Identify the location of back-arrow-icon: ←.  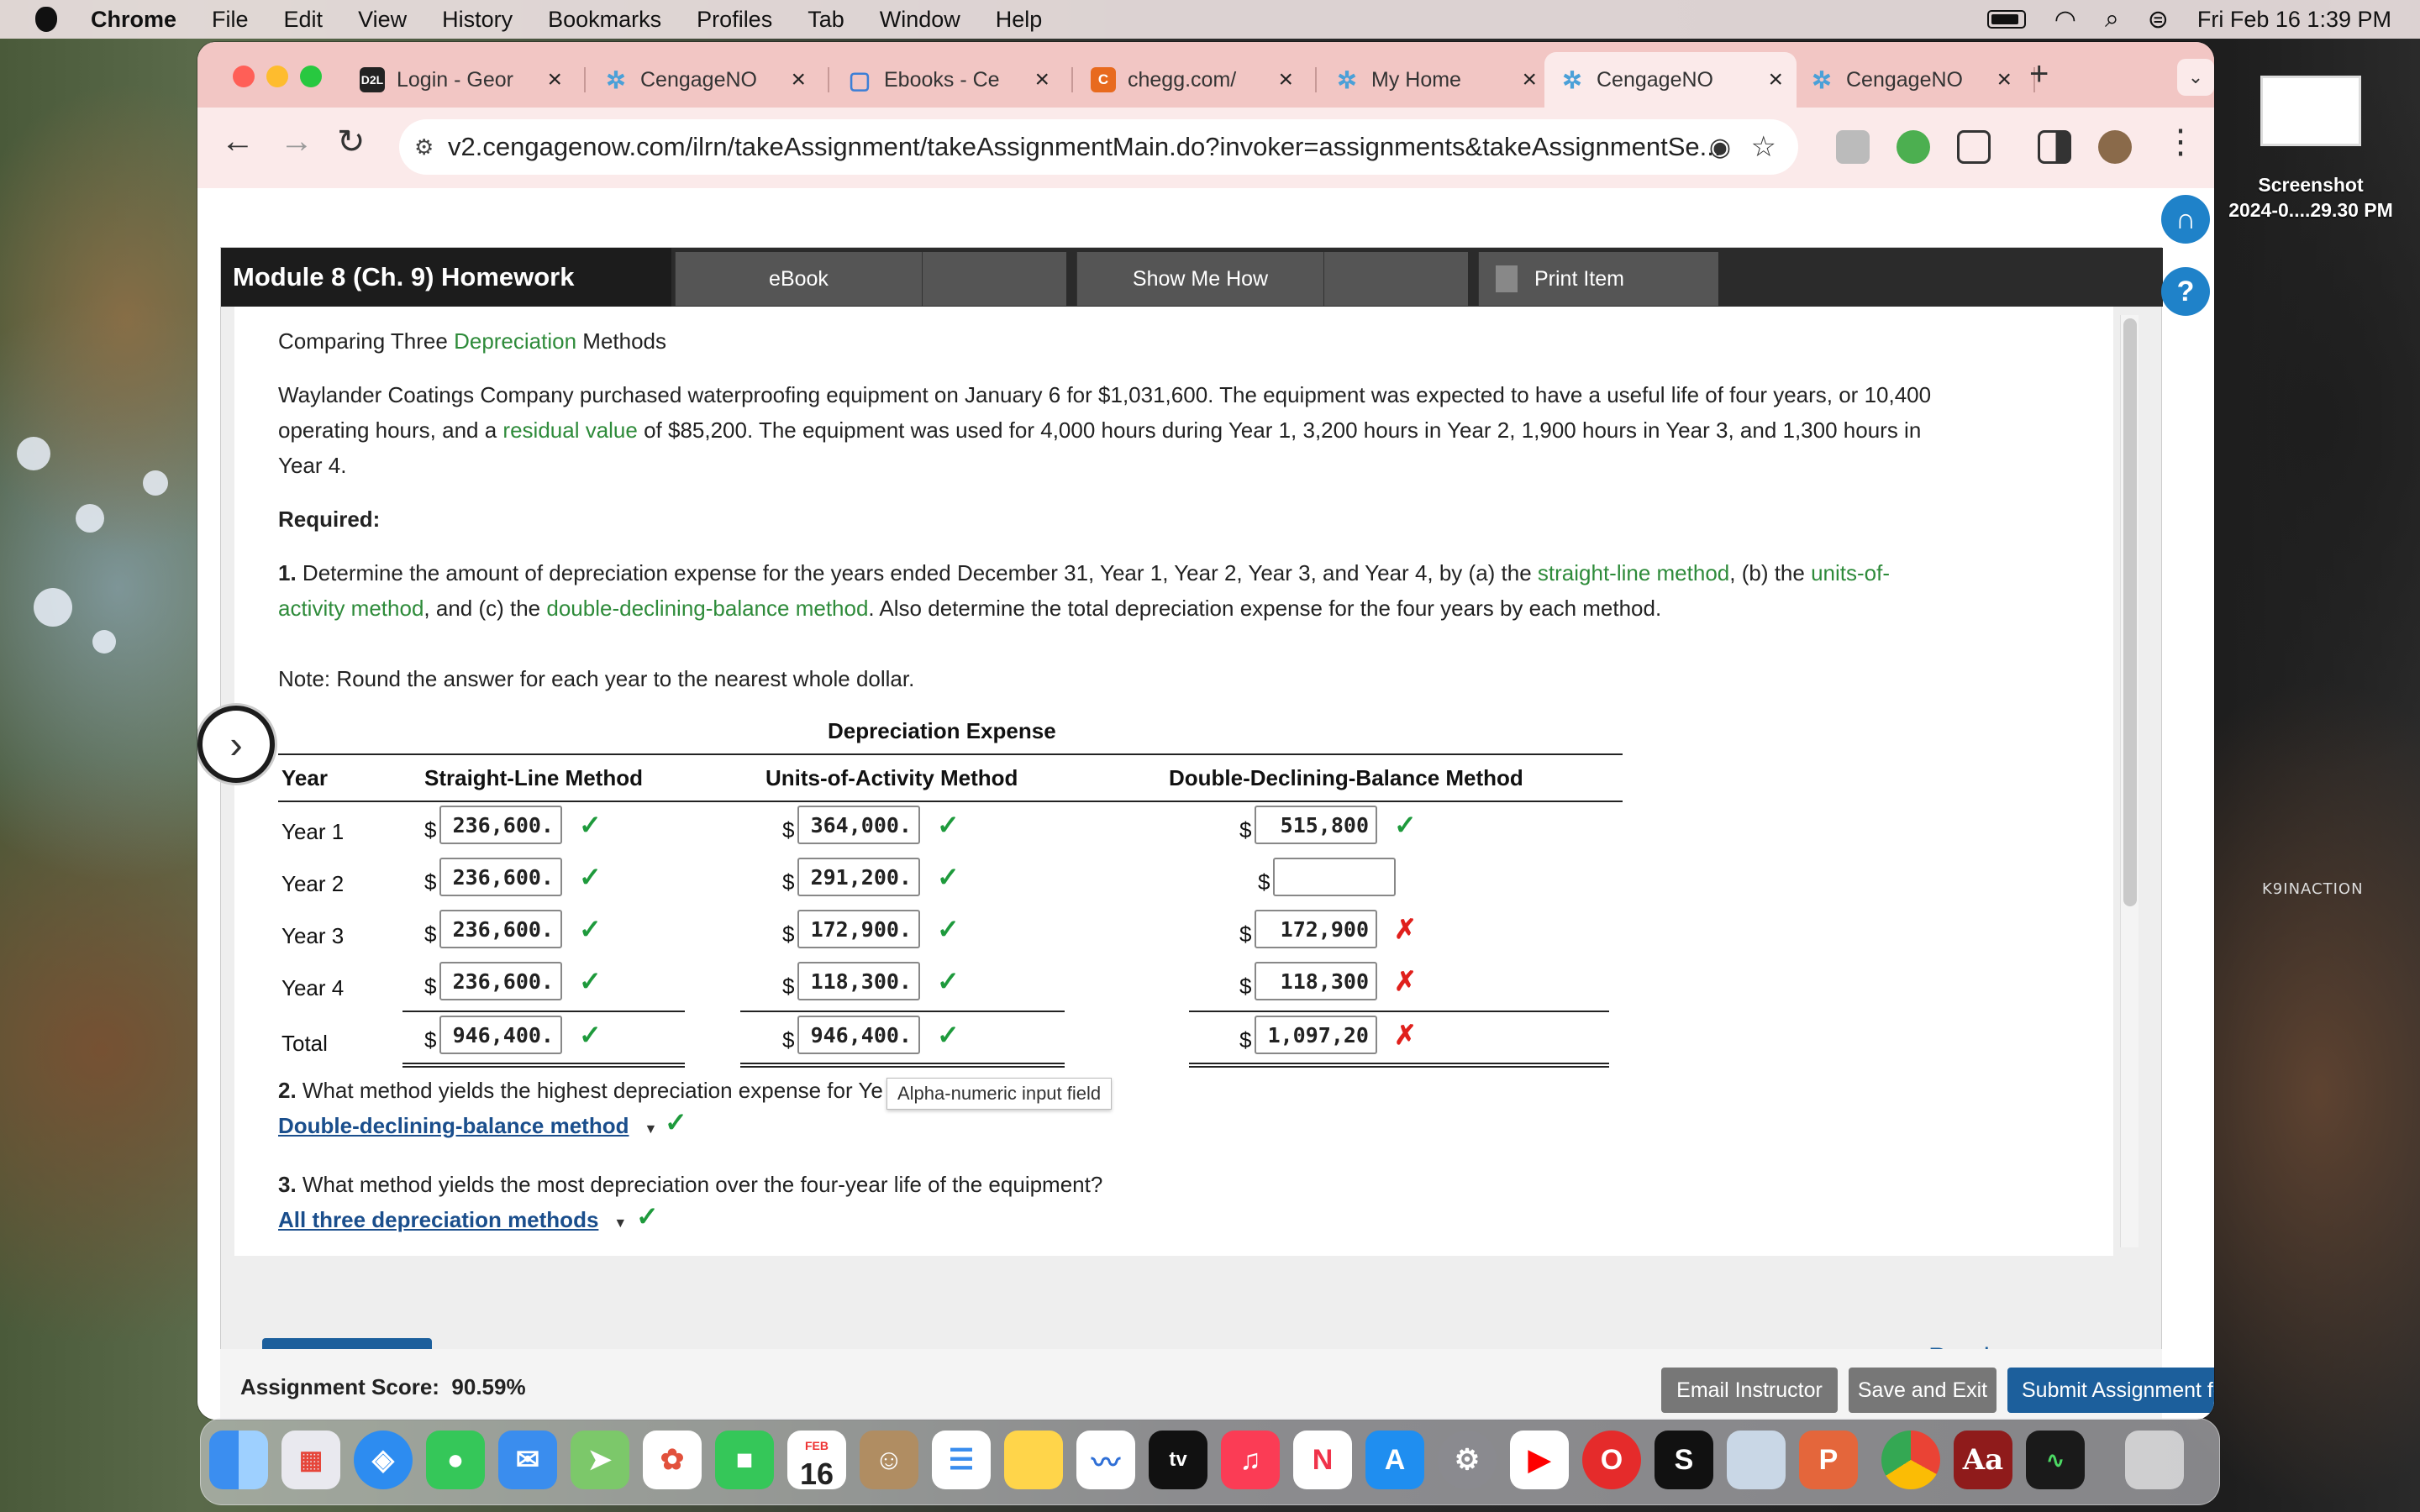
(238, 141).